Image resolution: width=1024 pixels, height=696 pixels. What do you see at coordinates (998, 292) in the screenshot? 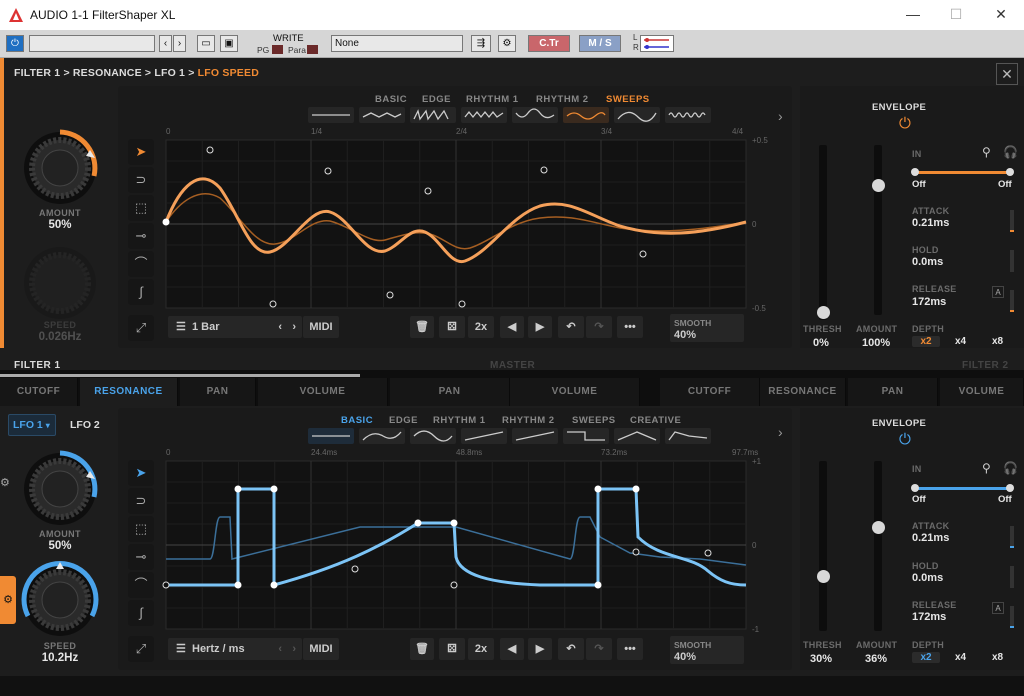
I see `auto-release-button: A` at bounding box center [998, 292].